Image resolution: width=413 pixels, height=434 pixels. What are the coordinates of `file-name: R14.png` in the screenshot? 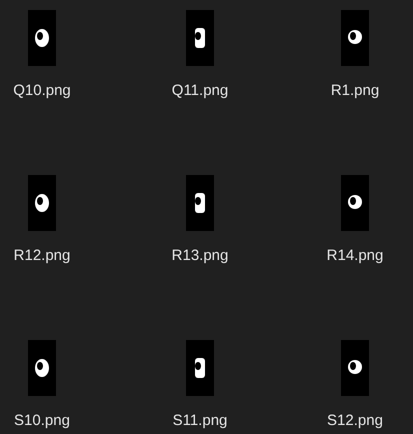 It's located at (355, 256).